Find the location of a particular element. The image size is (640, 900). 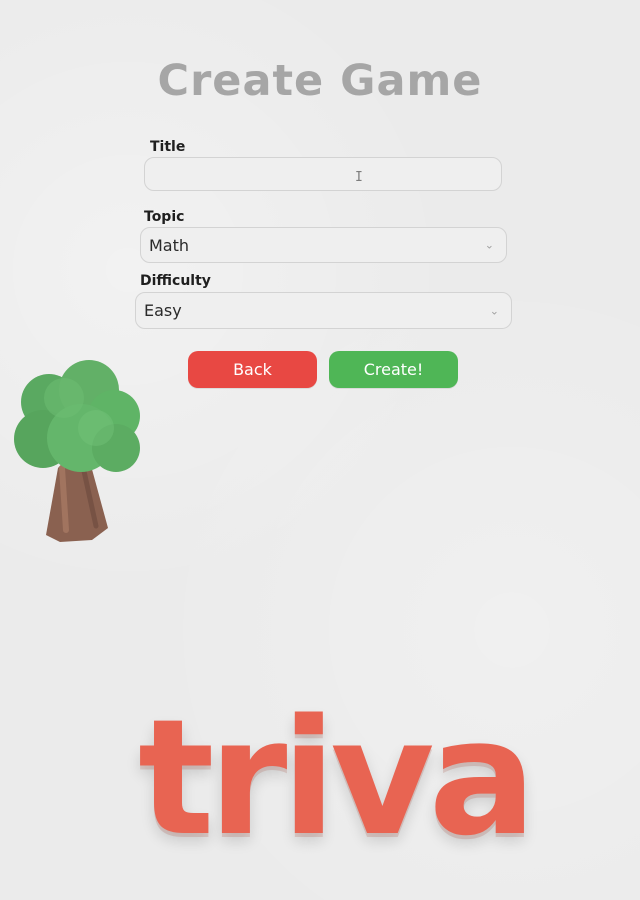

topic-value: Math is located at coordinates (169, 245).